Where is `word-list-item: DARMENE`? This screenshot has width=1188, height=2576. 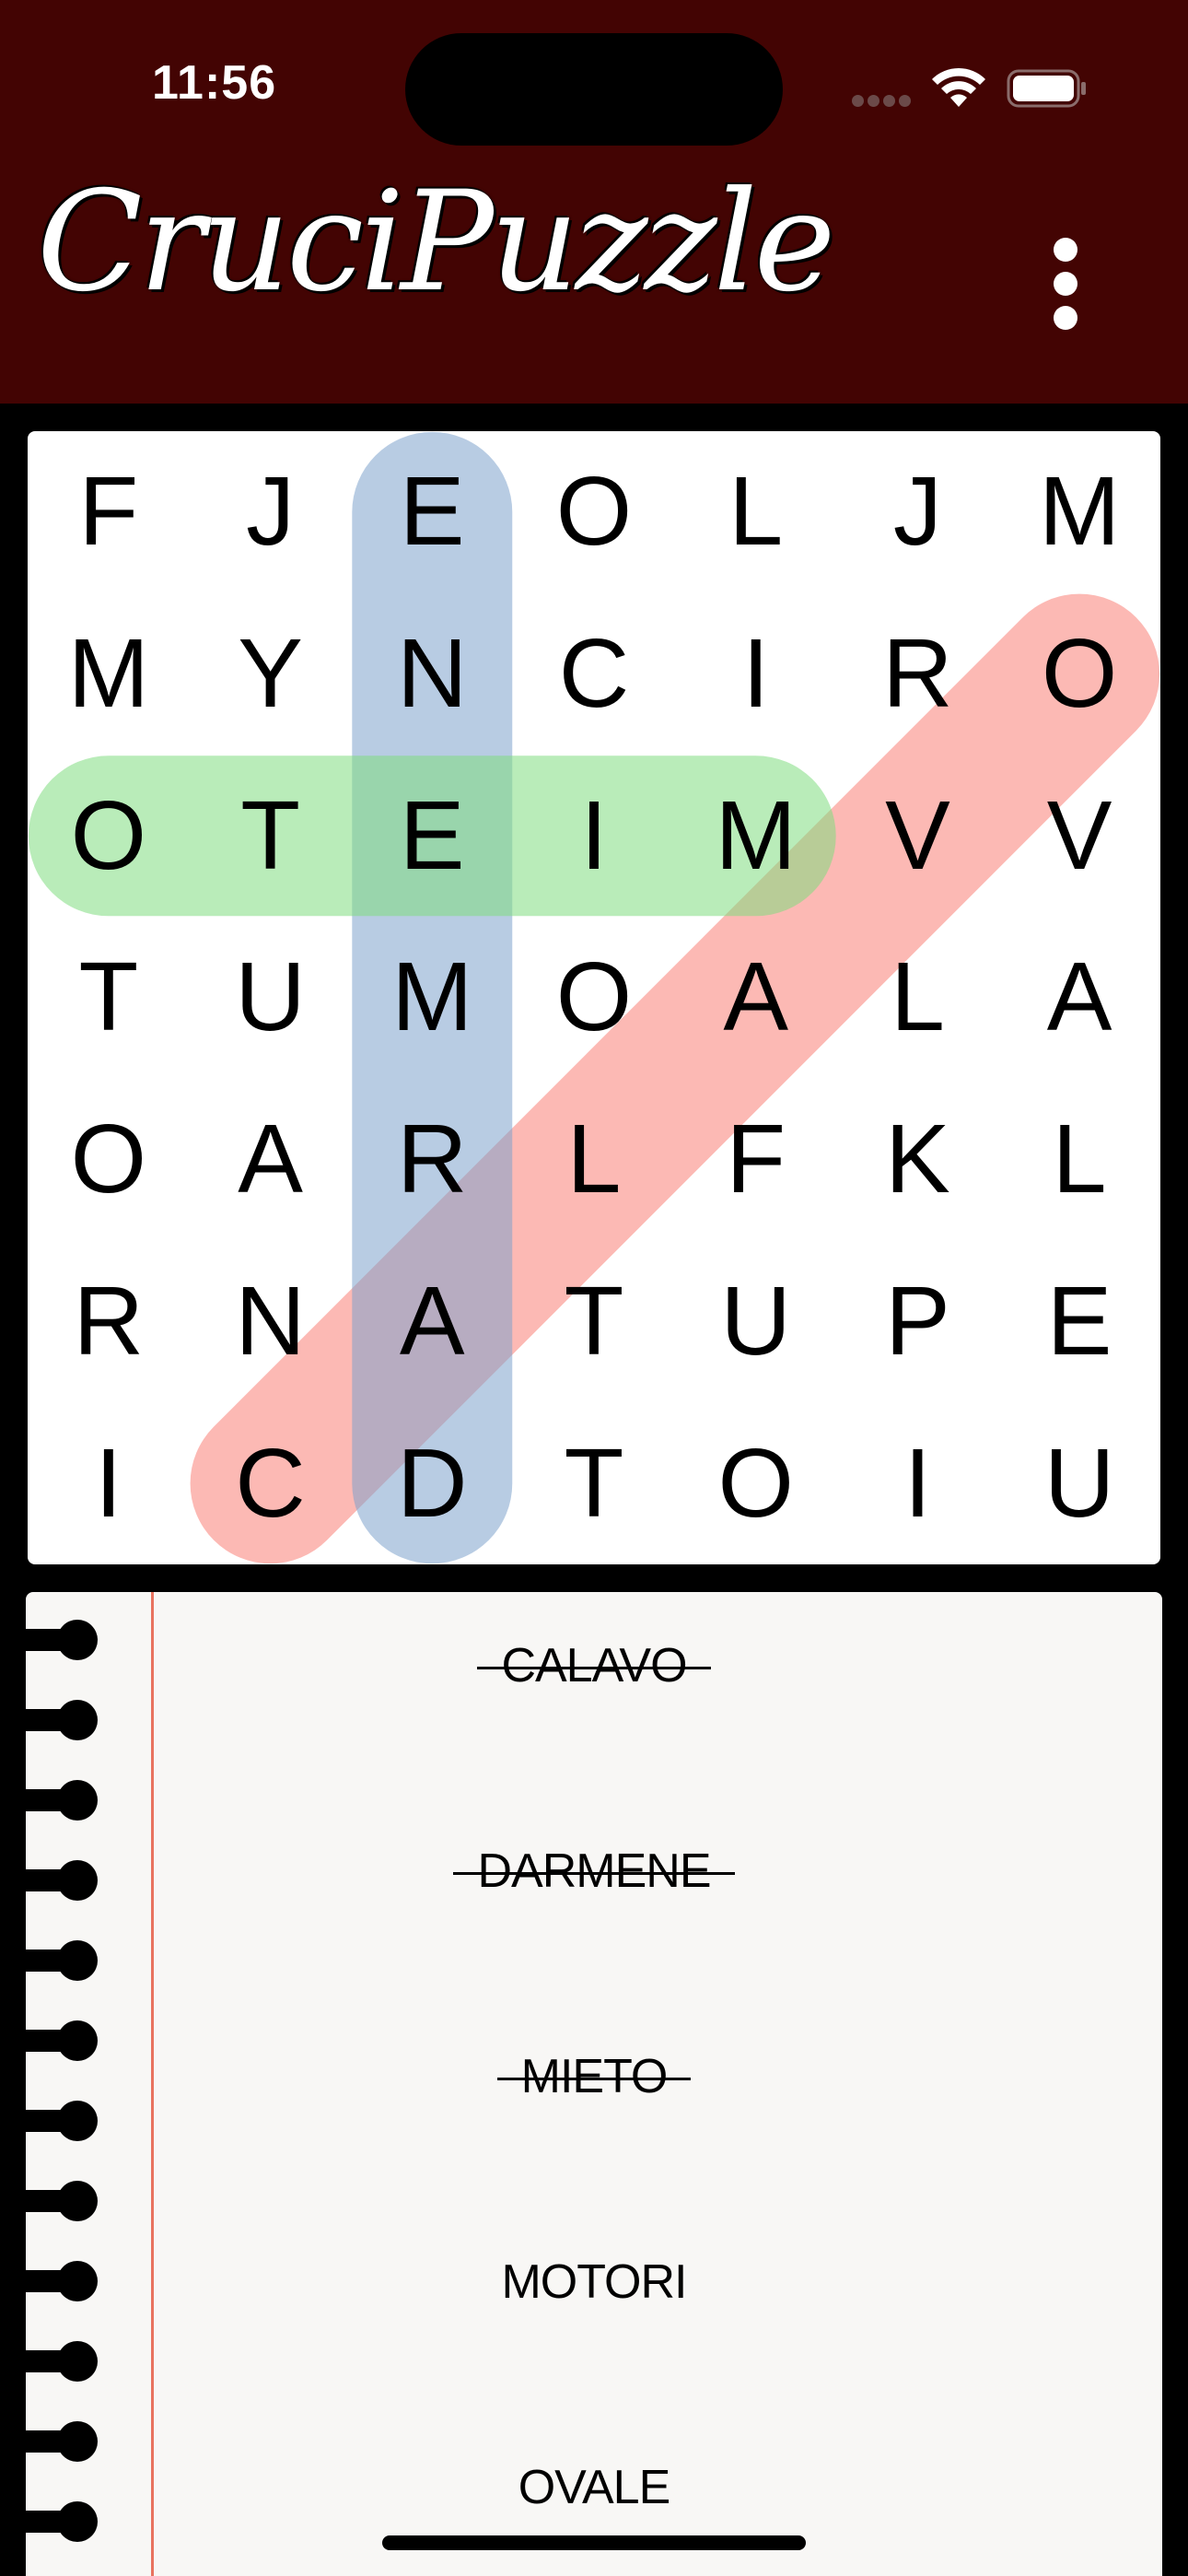
word-list-item: DARMENE is located at coordinates (594, 1871).